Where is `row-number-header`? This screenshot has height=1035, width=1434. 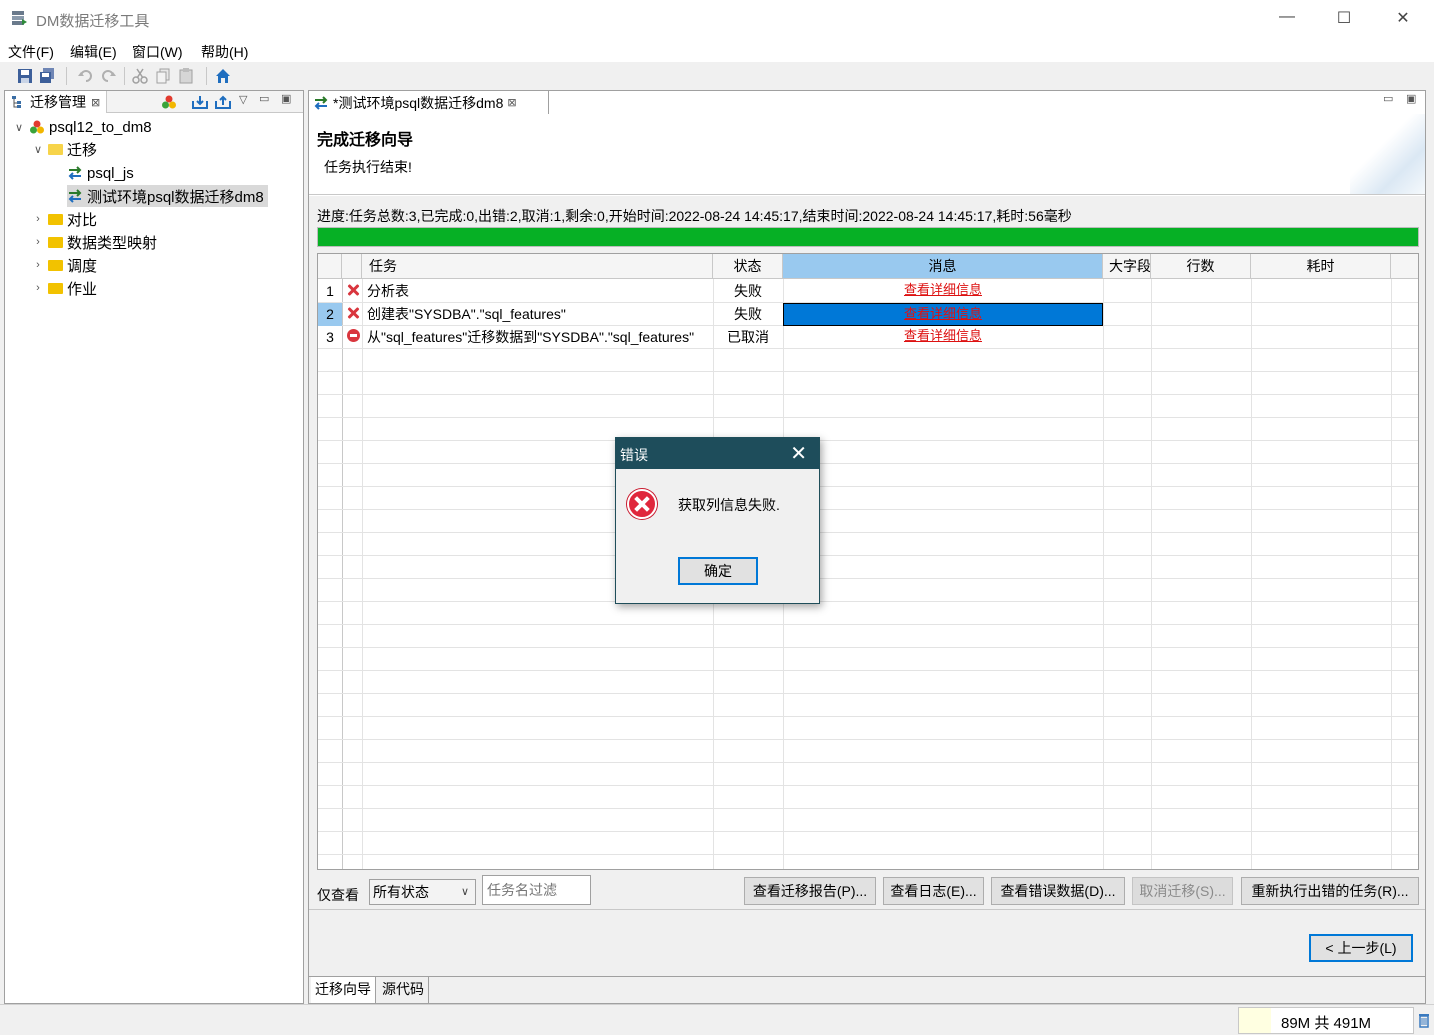 row-number-header is located at coordinates (330, 266).